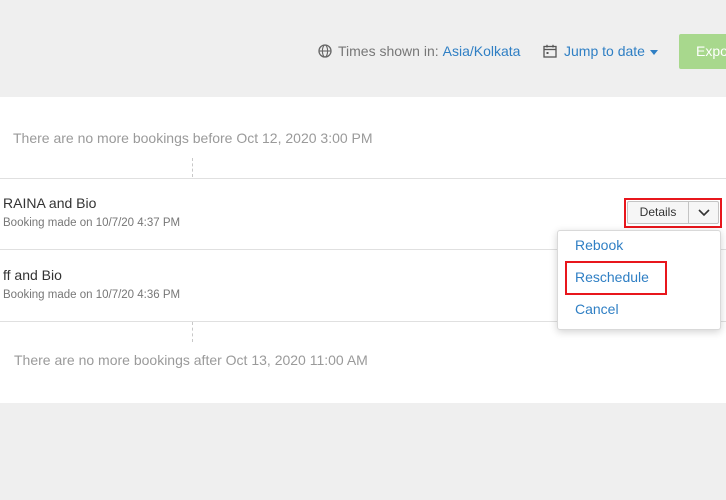  What do you see at coordinates (325, 51) in the screenshot?
I see `globe-icon` at bounding box center [325, 51].